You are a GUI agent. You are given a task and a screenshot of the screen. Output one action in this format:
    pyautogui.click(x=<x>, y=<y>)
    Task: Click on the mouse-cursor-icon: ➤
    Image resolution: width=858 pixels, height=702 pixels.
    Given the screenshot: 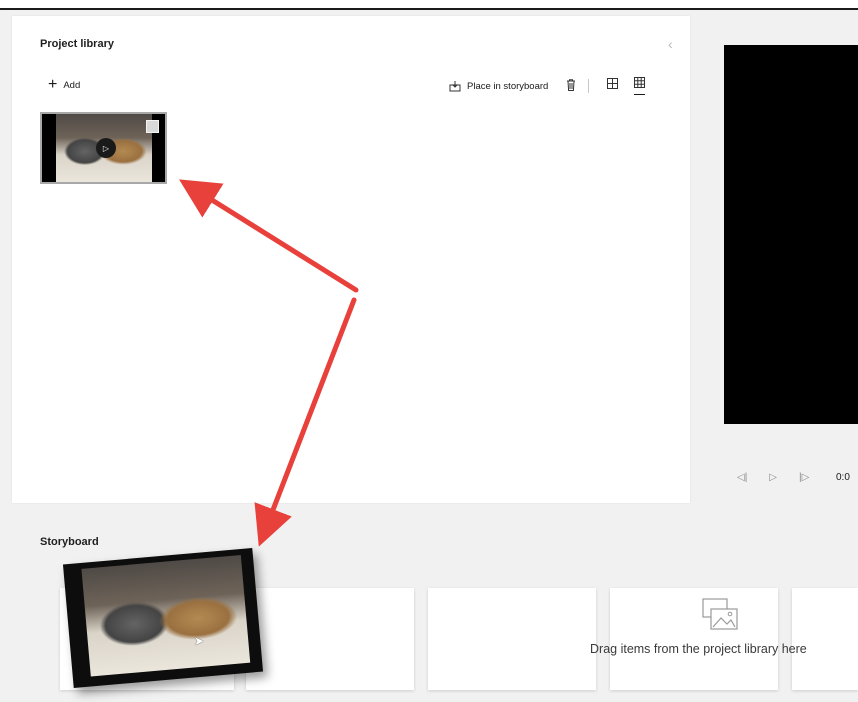 What is the action you would take?
    pyautogui.click(x=199, y=641)
    